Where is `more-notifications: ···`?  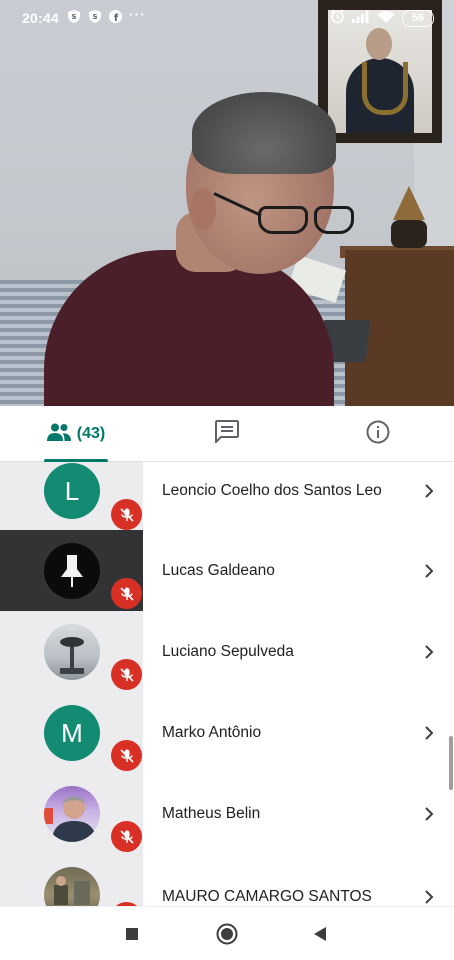
more-notifications: ··· is located at coordinates (137, 14).